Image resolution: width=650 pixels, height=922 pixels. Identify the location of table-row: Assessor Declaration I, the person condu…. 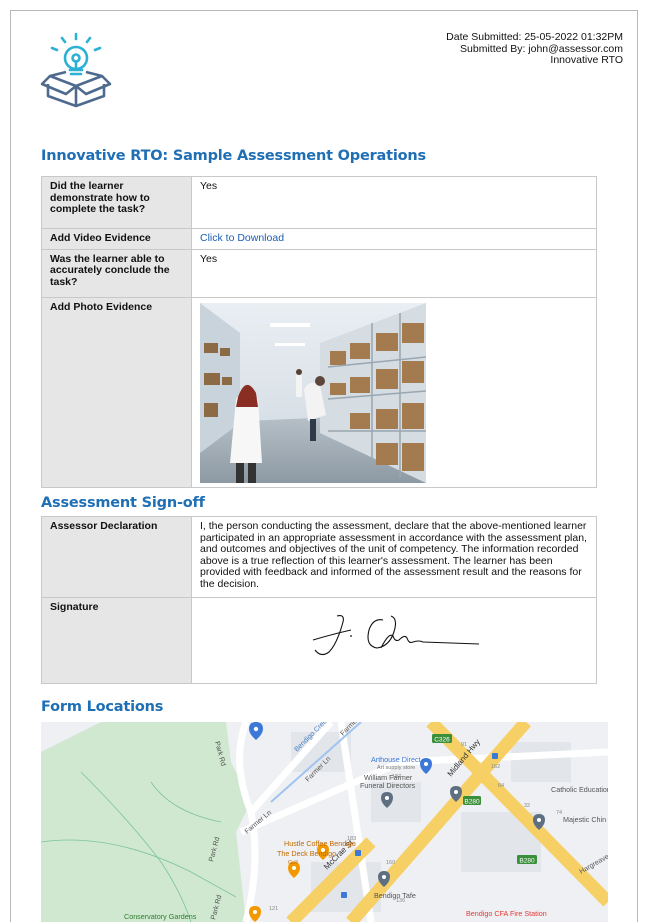
(319, 557).